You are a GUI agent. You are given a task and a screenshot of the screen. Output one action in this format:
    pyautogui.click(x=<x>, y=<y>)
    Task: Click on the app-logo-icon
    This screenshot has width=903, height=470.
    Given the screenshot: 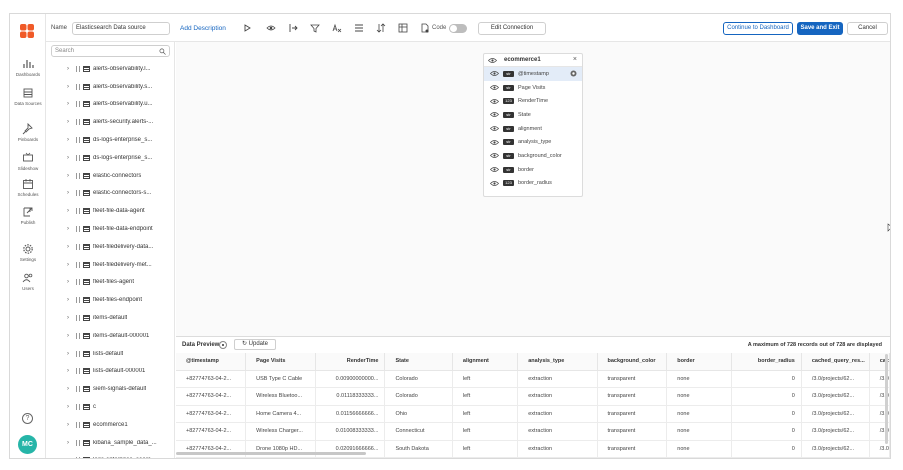 What is the action you would take?
    pyautogui.click(x=27, y=31)
    